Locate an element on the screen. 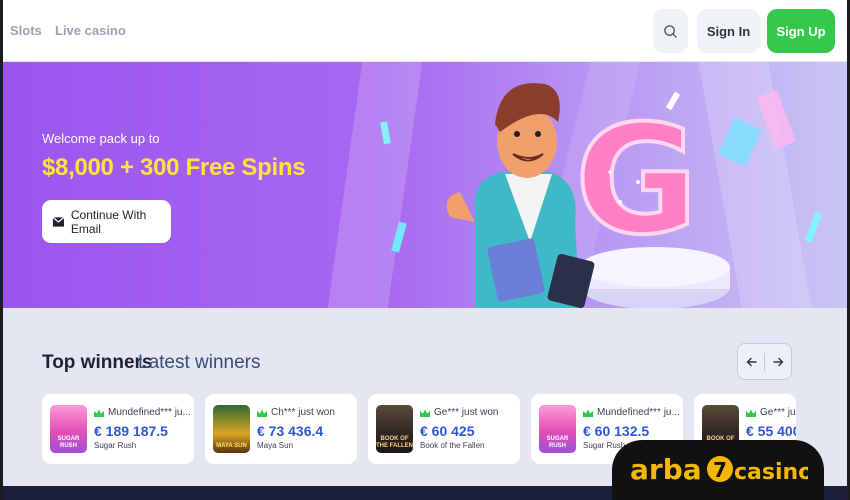  tab-latest-winners: Latest winners is located at coordinates (199, 363).